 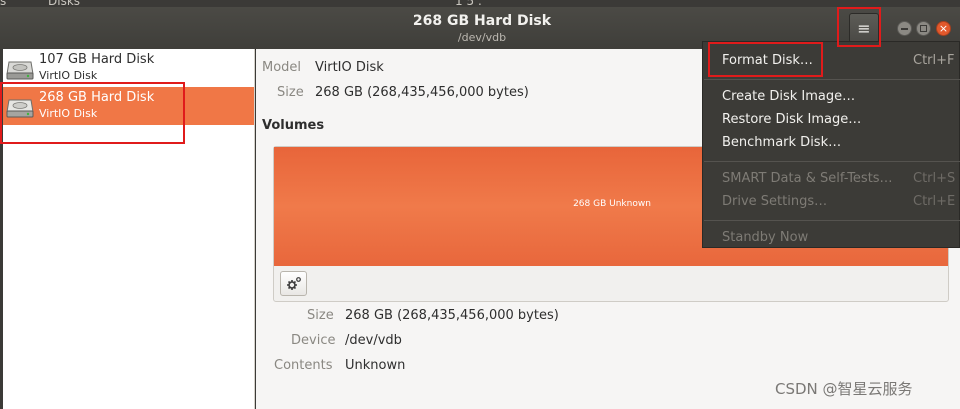 What do you see at coordinates (765, 237) in the screenshot?
I see `menu-item-standby-now: Standby Now` at bounding box center [765, 237].